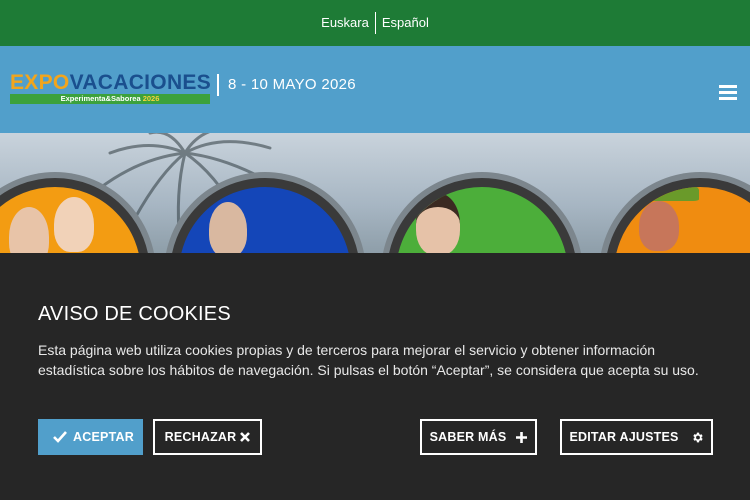 The height and width of the screenshot is (500, 750). Describe the element at coordinates (405, 23) in the screenshot. I see `lang-espanol-link: Español` at that location.